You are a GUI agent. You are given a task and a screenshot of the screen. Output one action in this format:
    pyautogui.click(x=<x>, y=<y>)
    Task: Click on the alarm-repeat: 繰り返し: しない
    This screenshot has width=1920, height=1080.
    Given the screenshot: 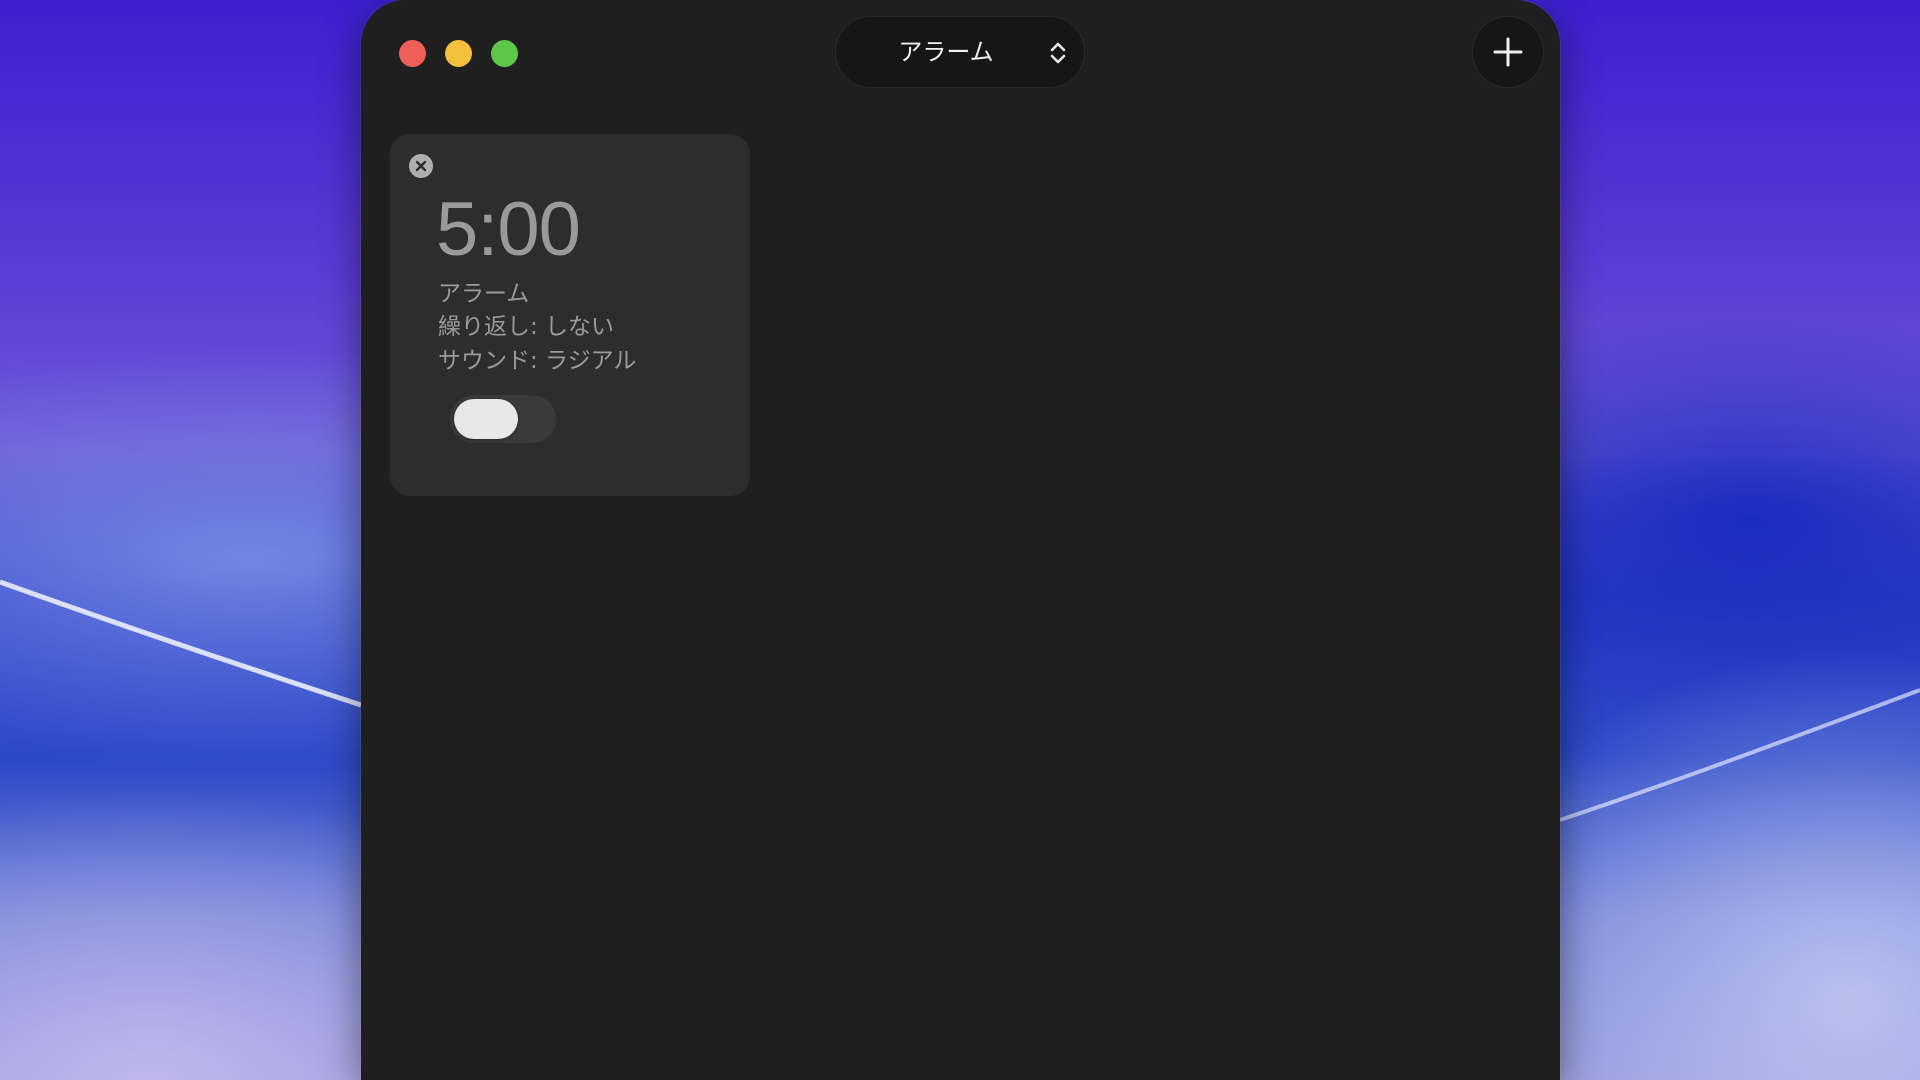 What is the action you would take?
    pyautogui.click(x=526, y=327)
    